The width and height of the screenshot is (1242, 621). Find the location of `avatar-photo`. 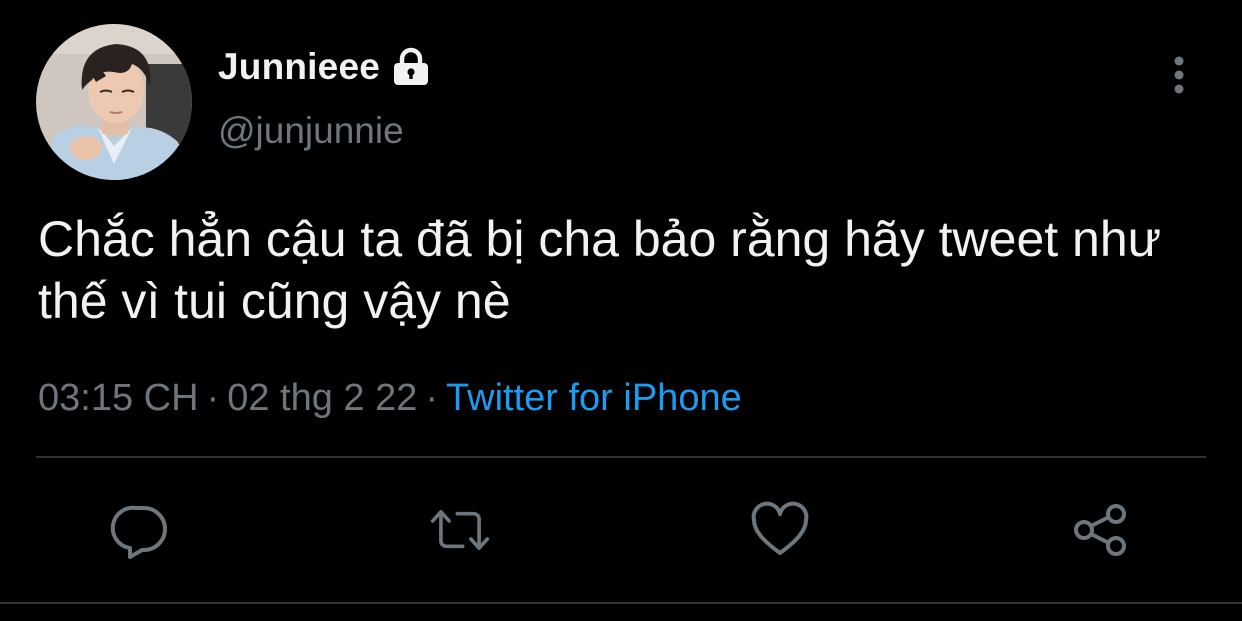

avatar-photo is located at coordinates (114, 102).